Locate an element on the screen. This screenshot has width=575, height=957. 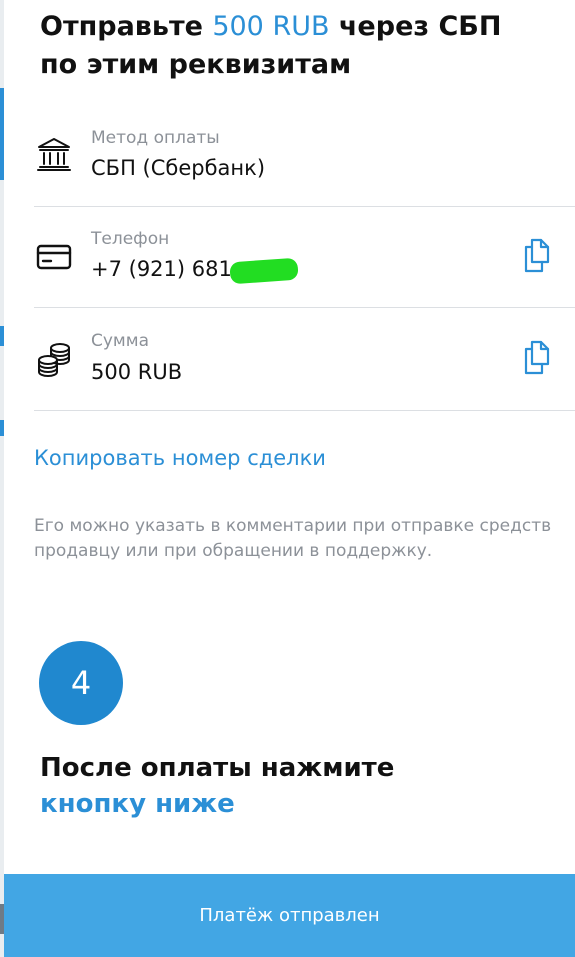
payment-method-value: СБП (Сбербанк) is located at coordinates (178, 168).